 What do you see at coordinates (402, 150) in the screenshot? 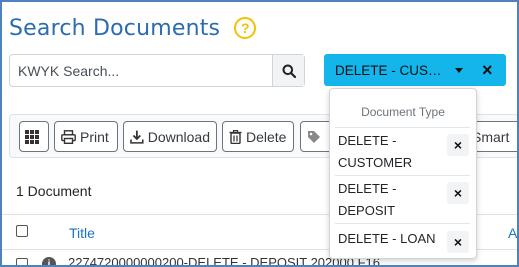
I see `dropdown-item-customer: DELETE - CUSTOMER ×` at bounding box center [402, 150].